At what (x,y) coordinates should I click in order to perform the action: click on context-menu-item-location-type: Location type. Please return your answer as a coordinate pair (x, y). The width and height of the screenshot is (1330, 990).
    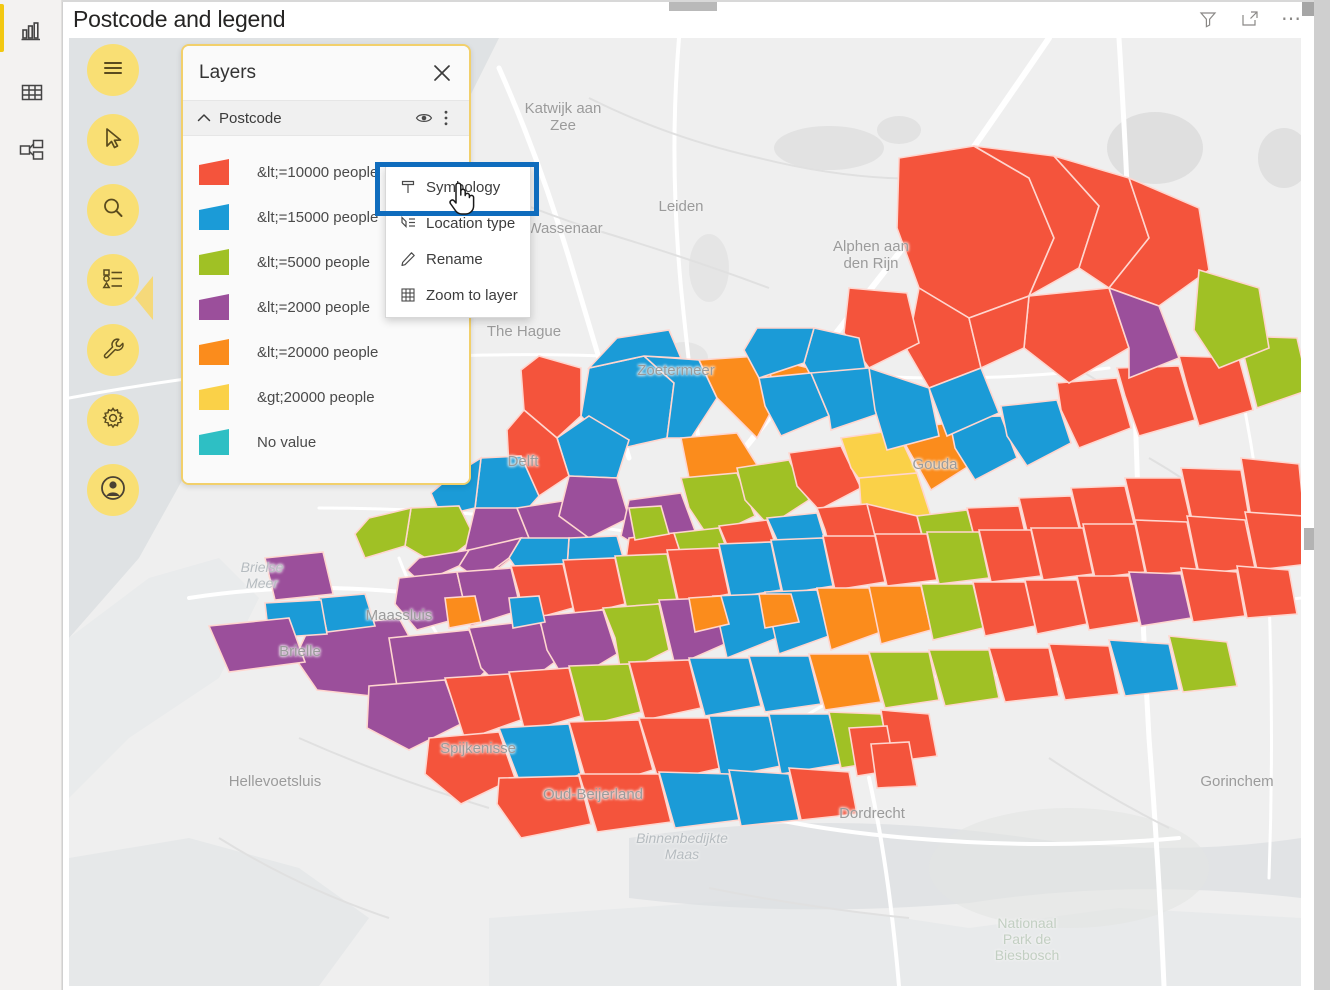
    Looking at the image, I should click on (458, 223).